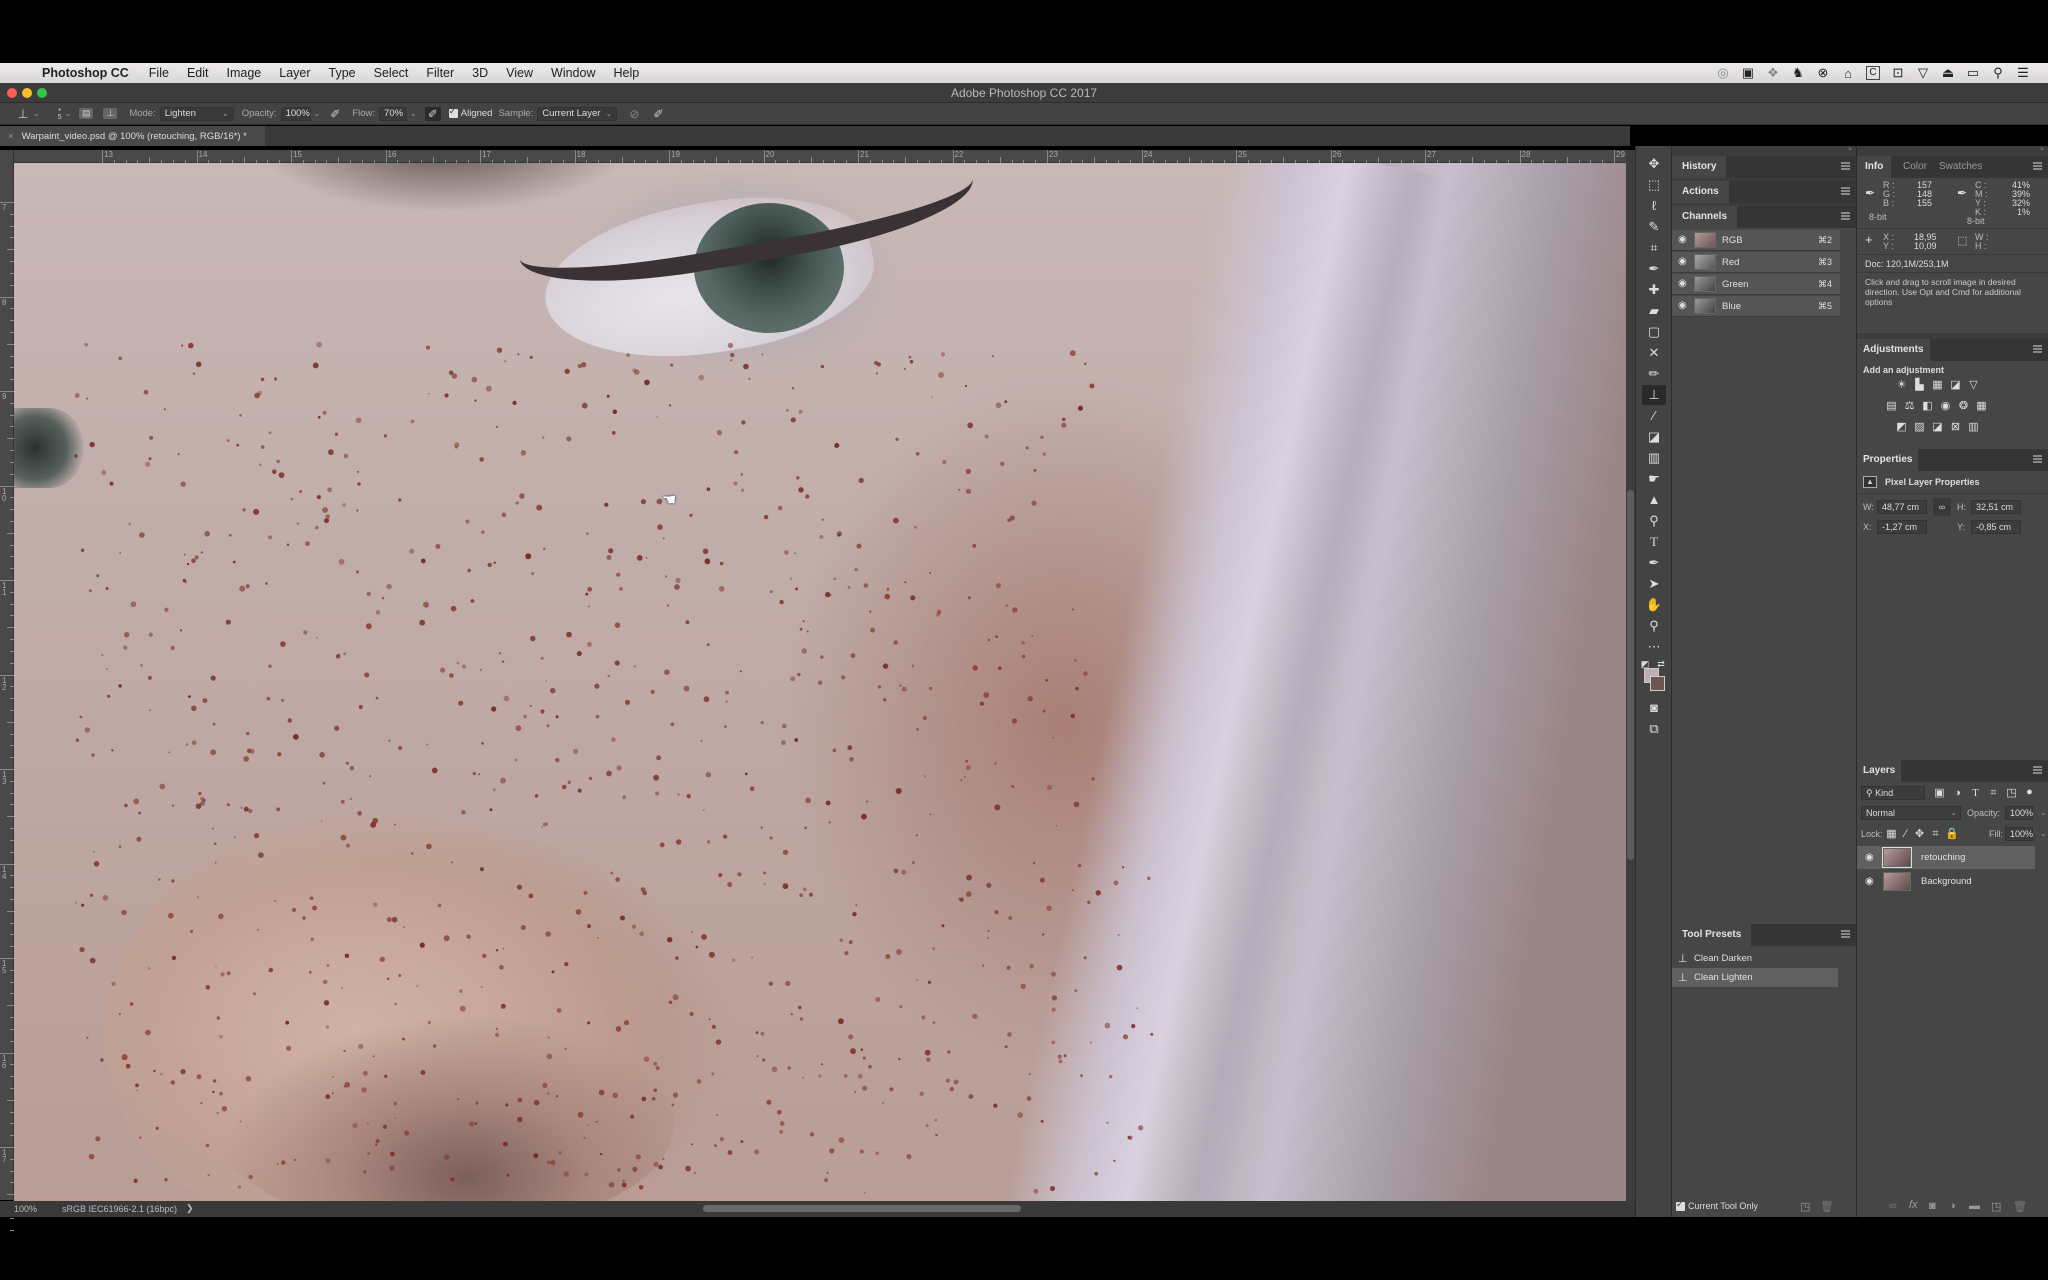  Describe the element at coordinates (1996, 527) in the screenshot. I see `prop-y-field: -0,85 cm` at that location.